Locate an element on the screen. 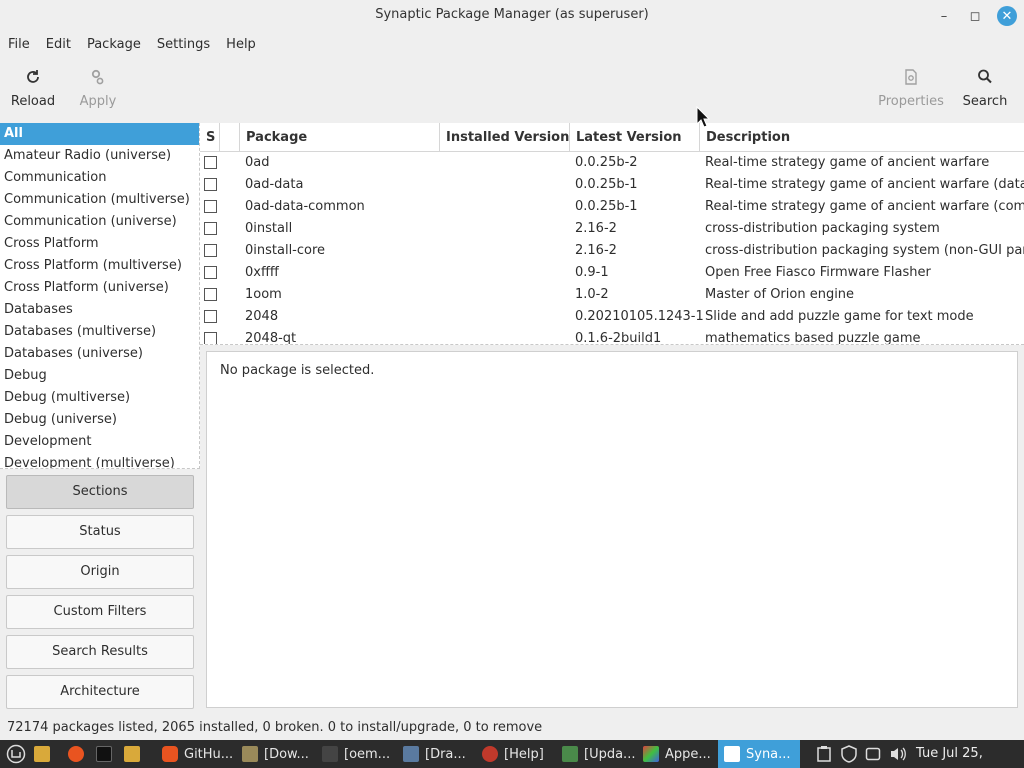  menu-help: Help is located at coordinates (241, 44).